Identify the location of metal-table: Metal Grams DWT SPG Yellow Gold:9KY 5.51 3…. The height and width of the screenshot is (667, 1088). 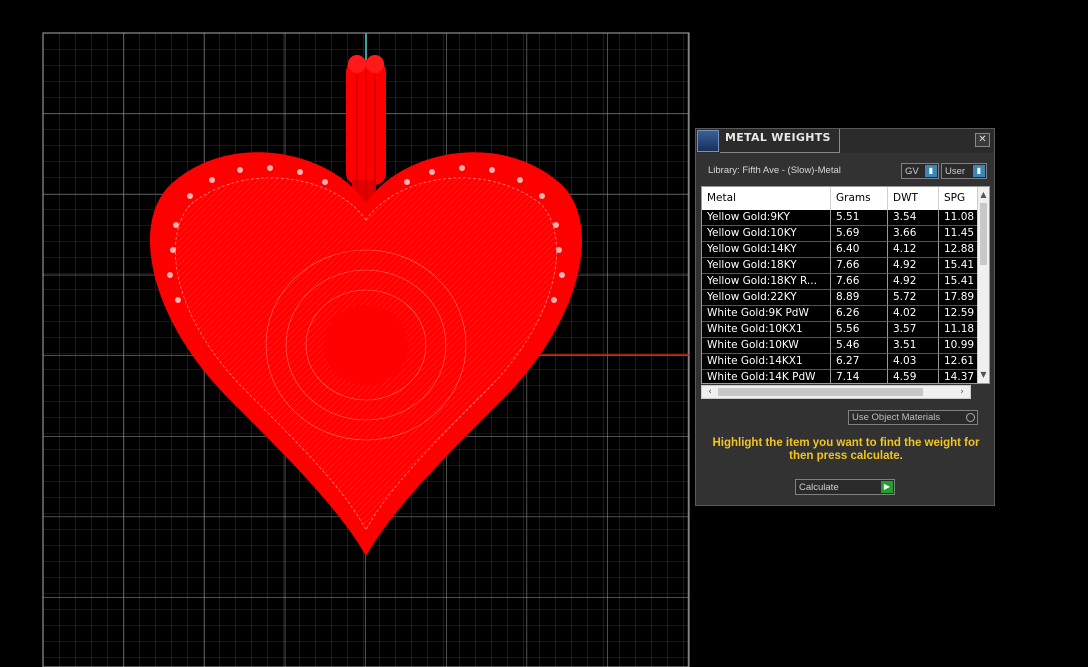
(845, 285).